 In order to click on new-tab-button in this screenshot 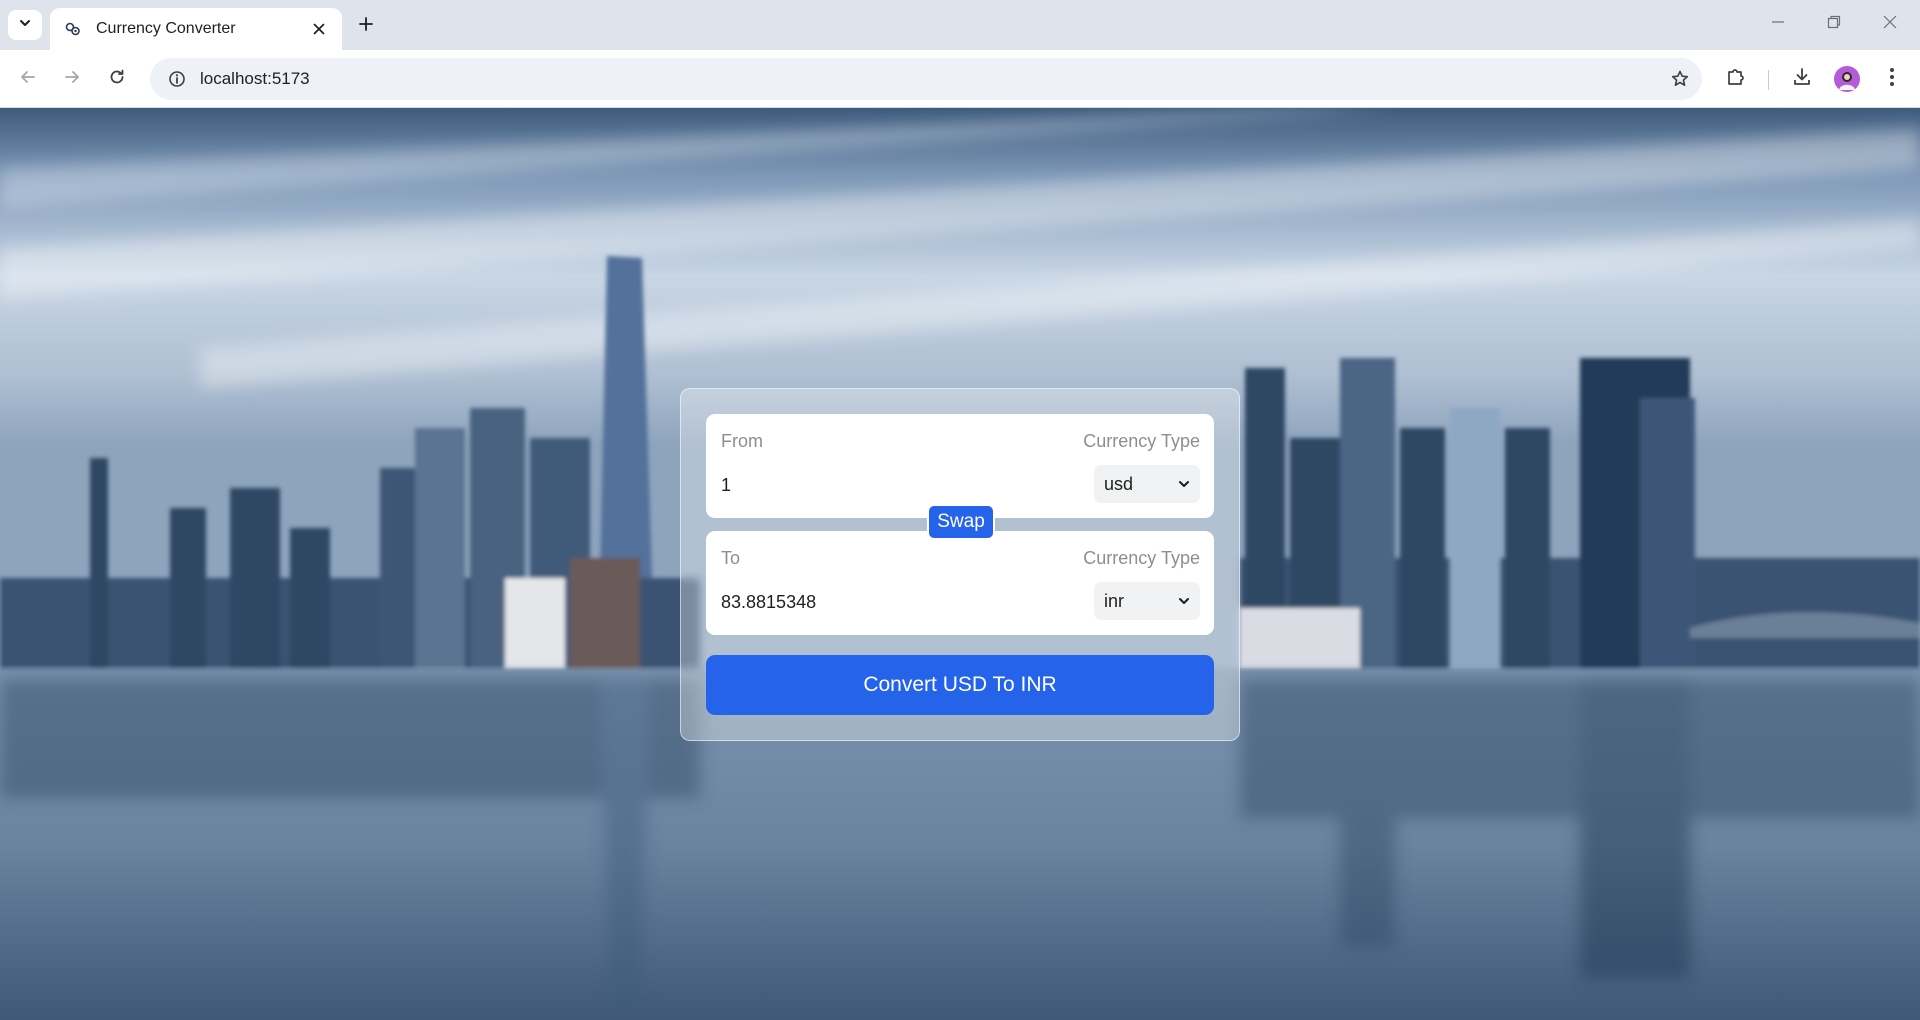, I will do `click(366, 26)`.